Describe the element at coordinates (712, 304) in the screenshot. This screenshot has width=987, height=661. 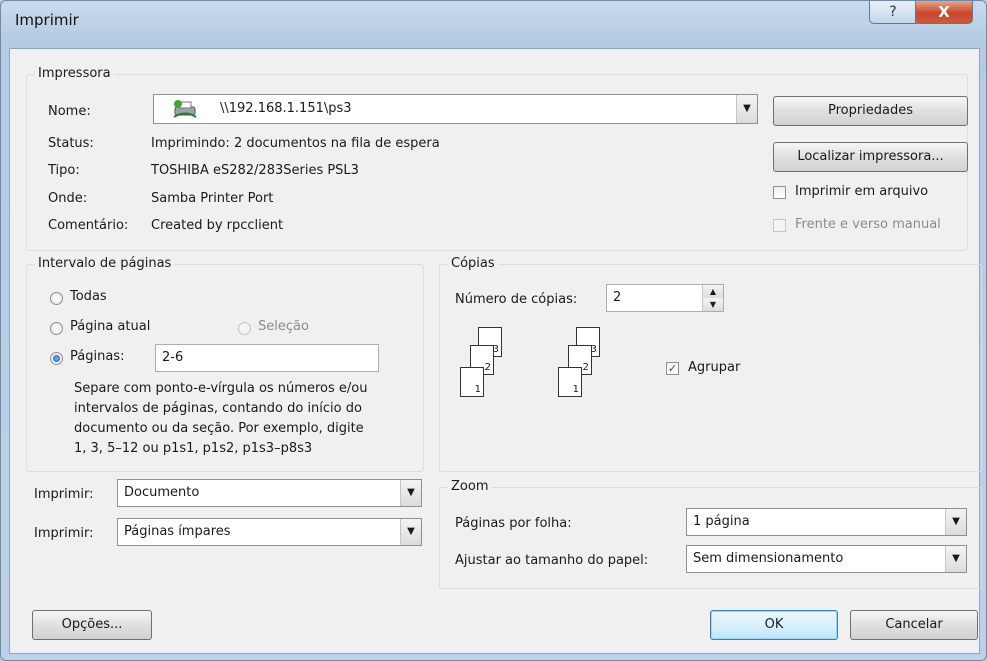
I see `spin-down-icon: ▼` at that location.